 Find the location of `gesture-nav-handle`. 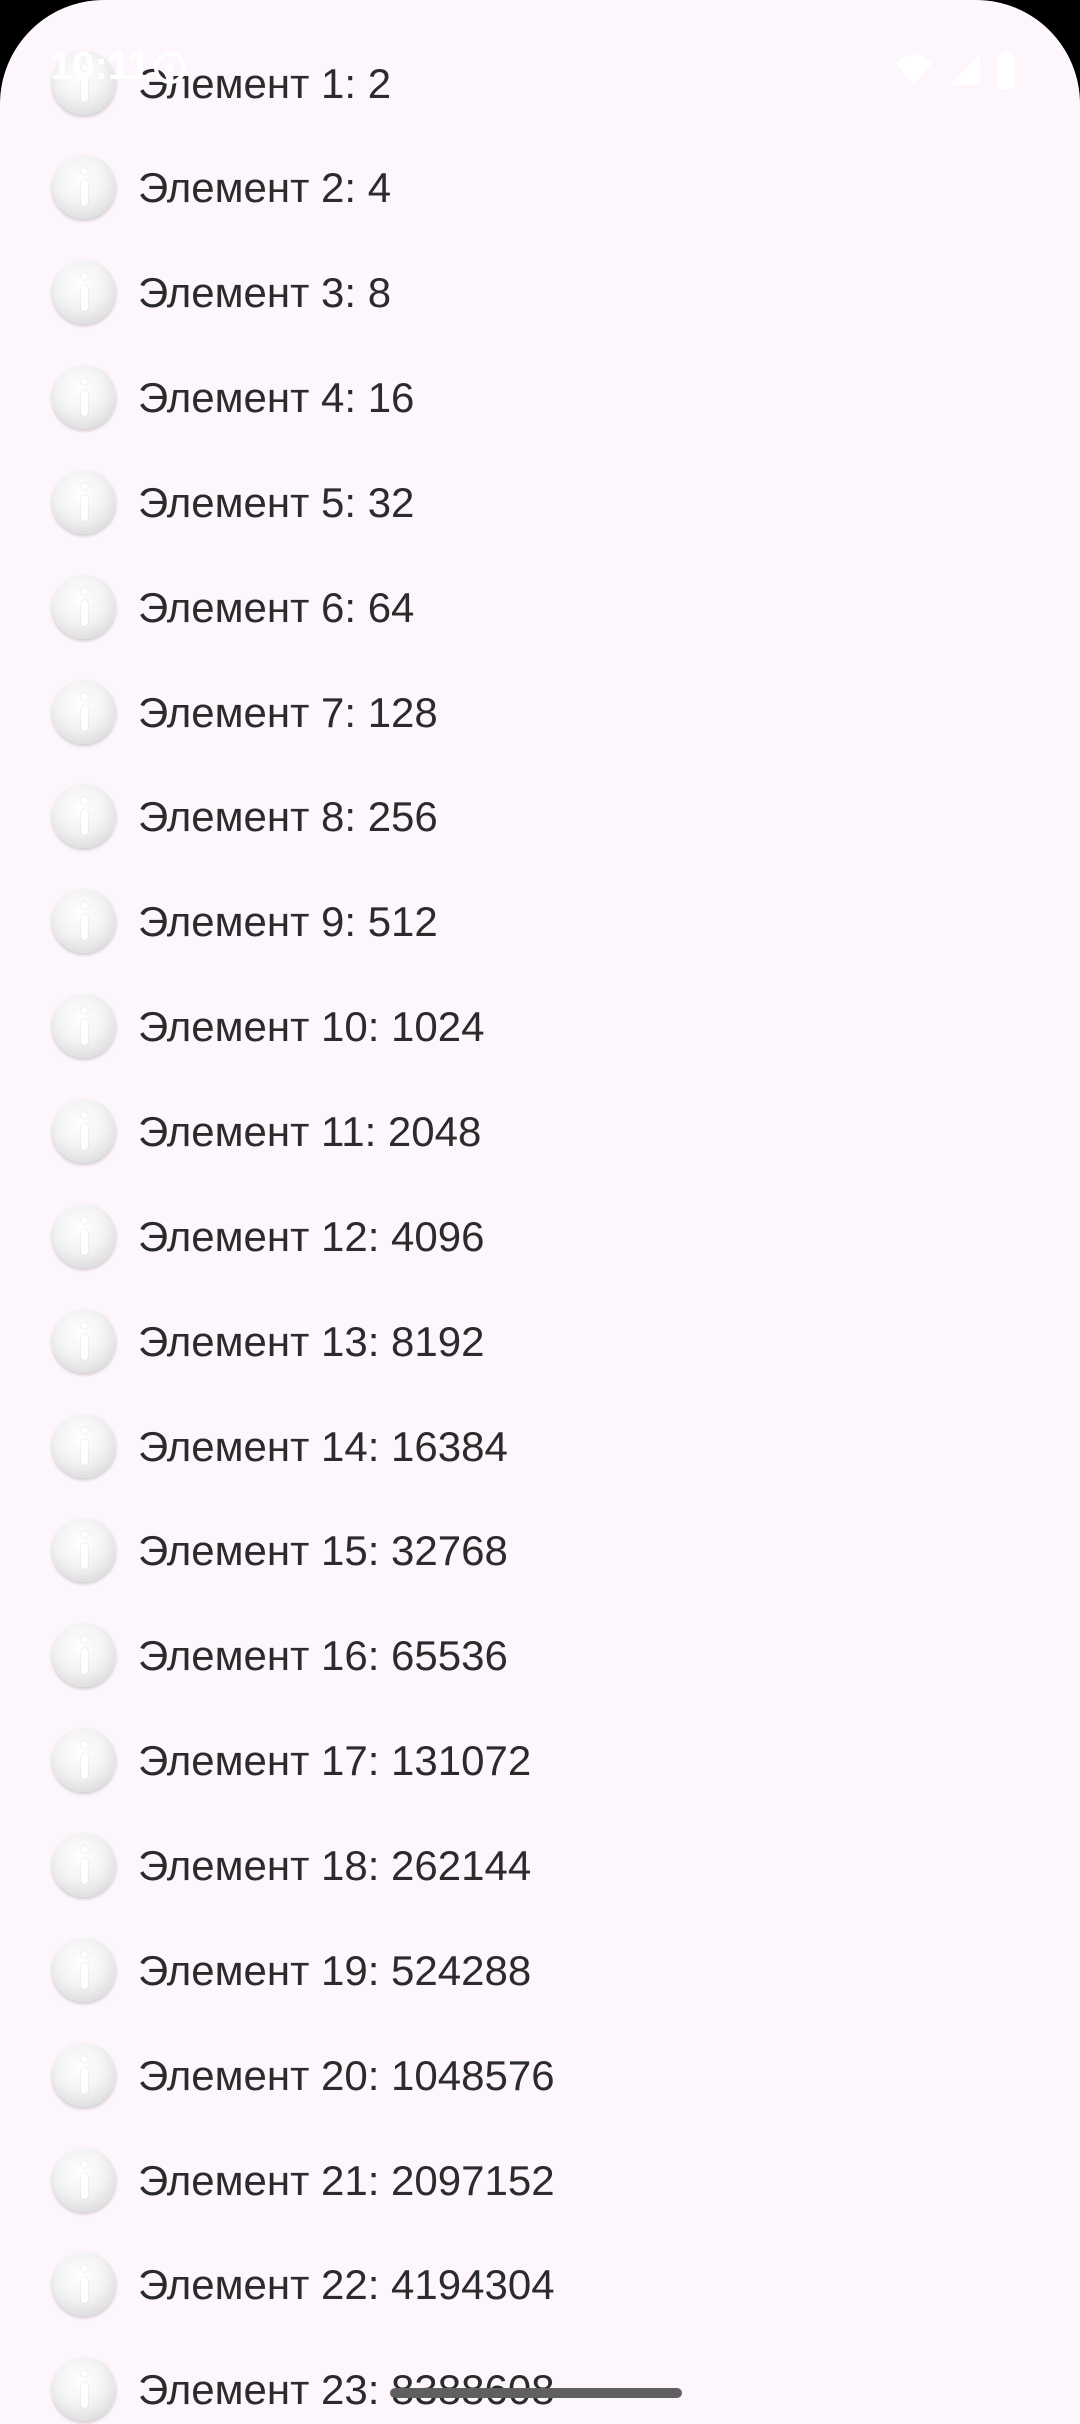

gesture-nav-handle is located at coordinates (536, 2393).